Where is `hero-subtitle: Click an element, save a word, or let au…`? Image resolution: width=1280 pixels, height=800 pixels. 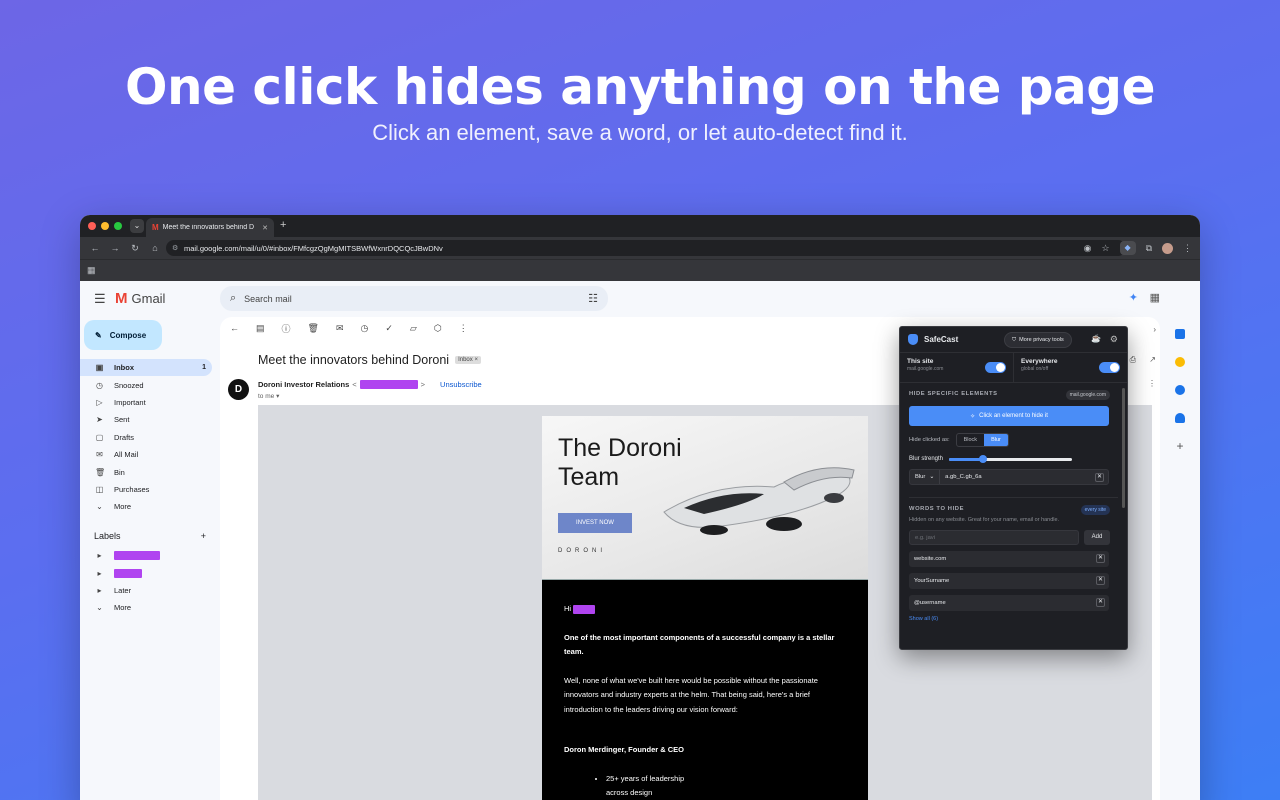 hero-subtitle: Click an element, save a word, or let au… is located at coordinates (640, 132).